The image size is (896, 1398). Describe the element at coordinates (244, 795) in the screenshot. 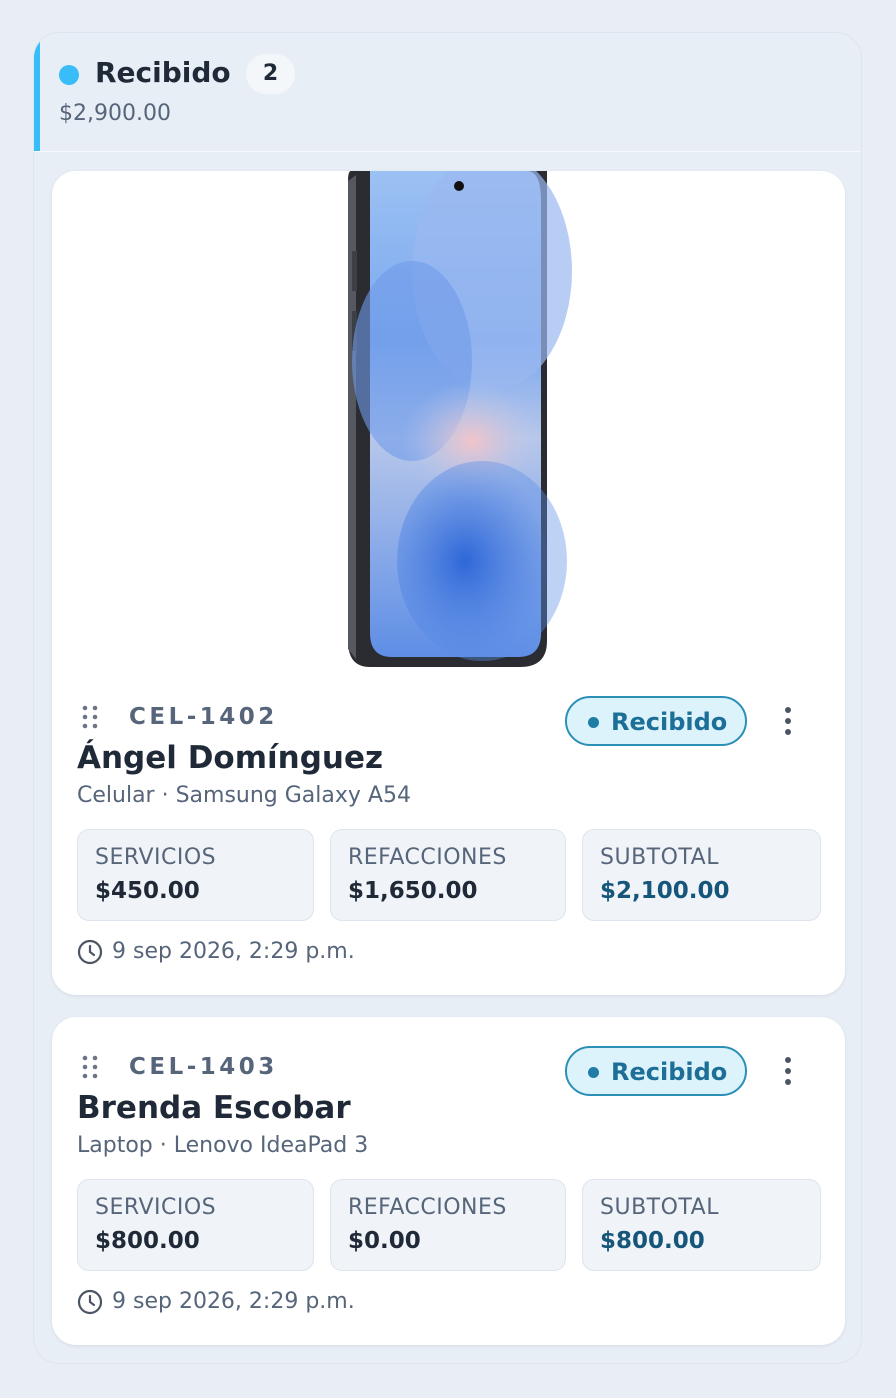

I see `device-description: Celular · Samsung Galaxy A54` at that location.